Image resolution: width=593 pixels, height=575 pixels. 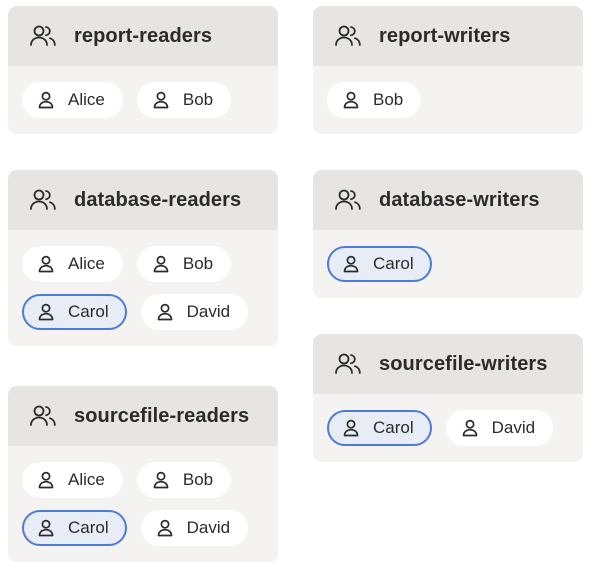 I want to click on group-header: database-writers, so click(x=448, y=200).